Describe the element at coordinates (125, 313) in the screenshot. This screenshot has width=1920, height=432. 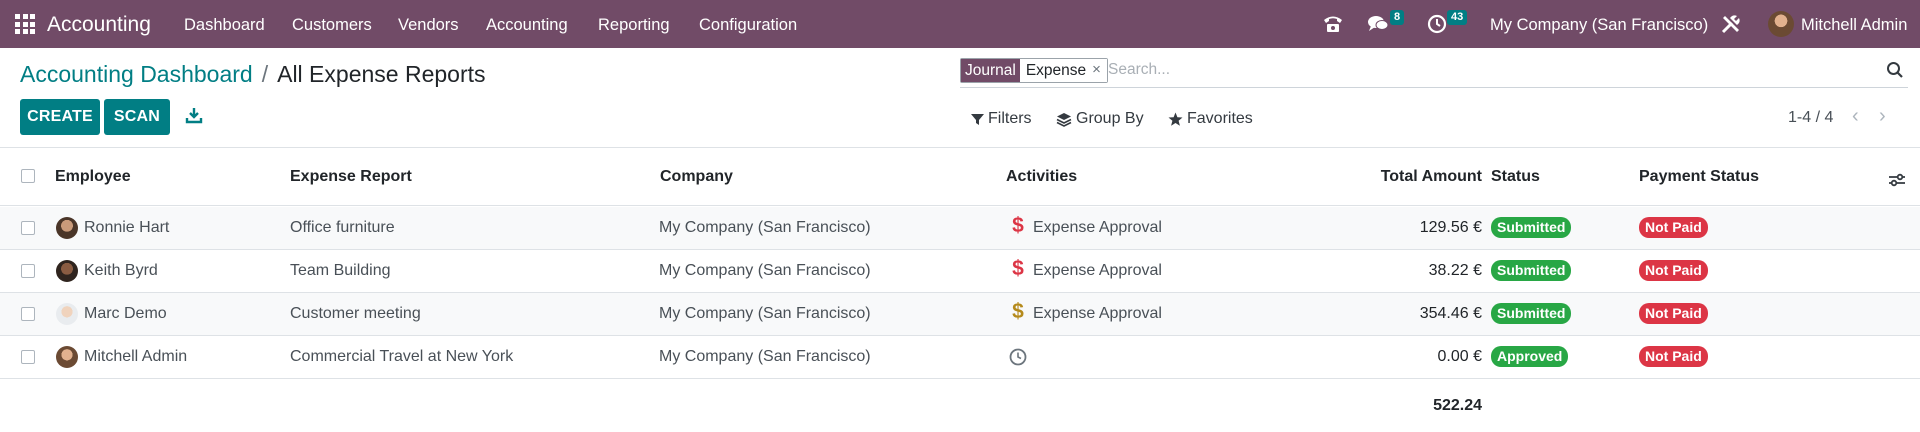
I see `employee-name: Marc Demo` at that location.